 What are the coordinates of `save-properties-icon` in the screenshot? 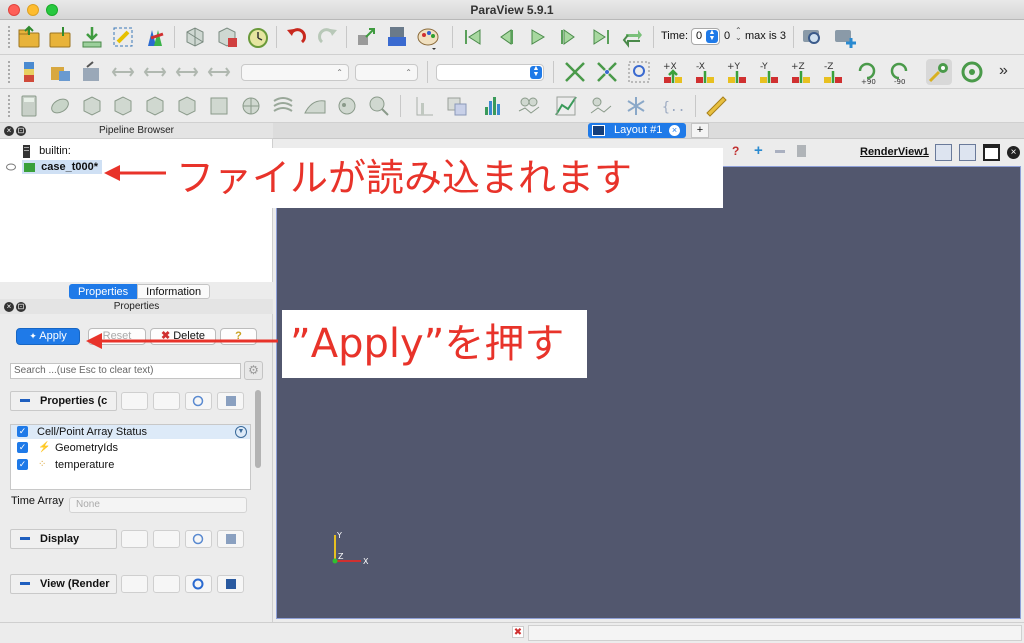 It's located at (230, 401).